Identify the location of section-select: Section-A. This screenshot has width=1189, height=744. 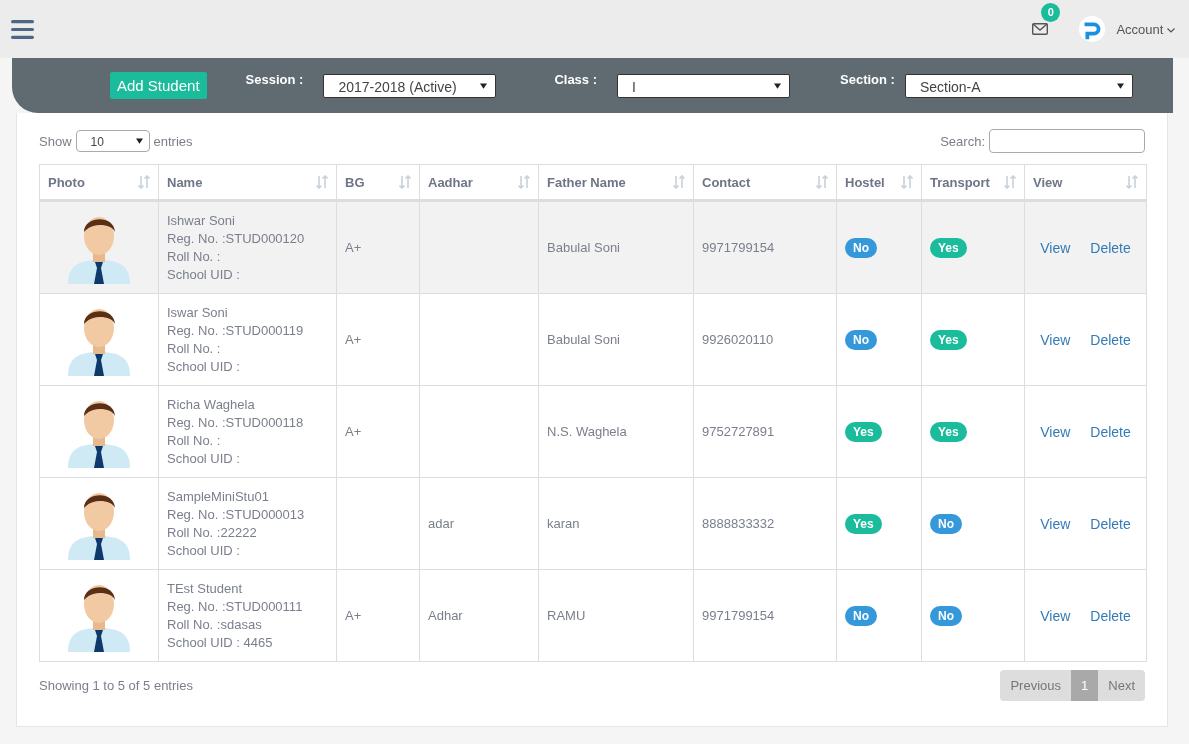
(1018, 85).